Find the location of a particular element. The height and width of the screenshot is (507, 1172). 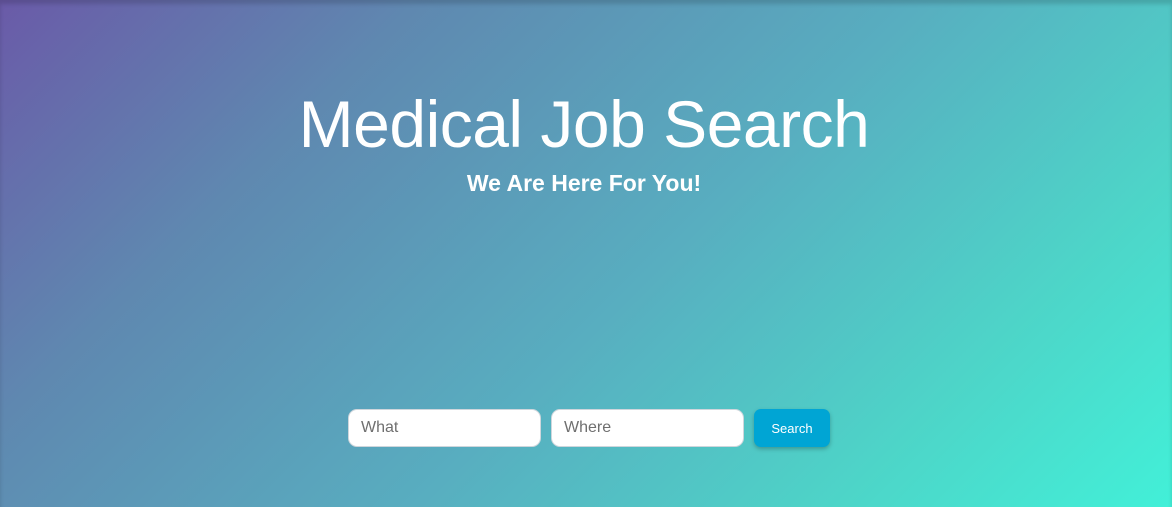

search-form: Search is located at coordinates (589, 428).